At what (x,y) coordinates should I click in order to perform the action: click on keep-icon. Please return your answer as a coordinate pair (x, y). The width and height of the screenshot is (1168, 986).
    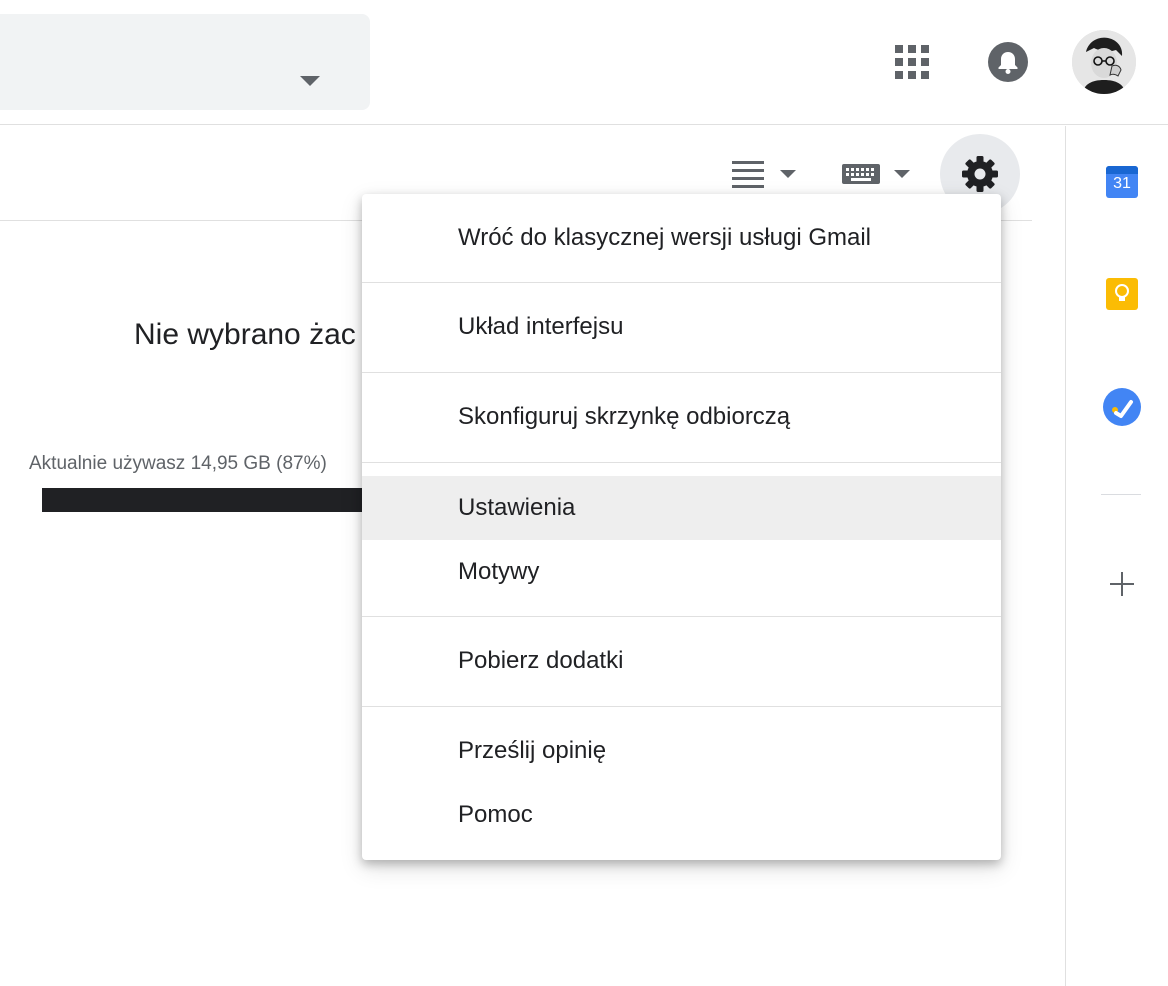
    Looking at the image, I should click on (1122, 294).